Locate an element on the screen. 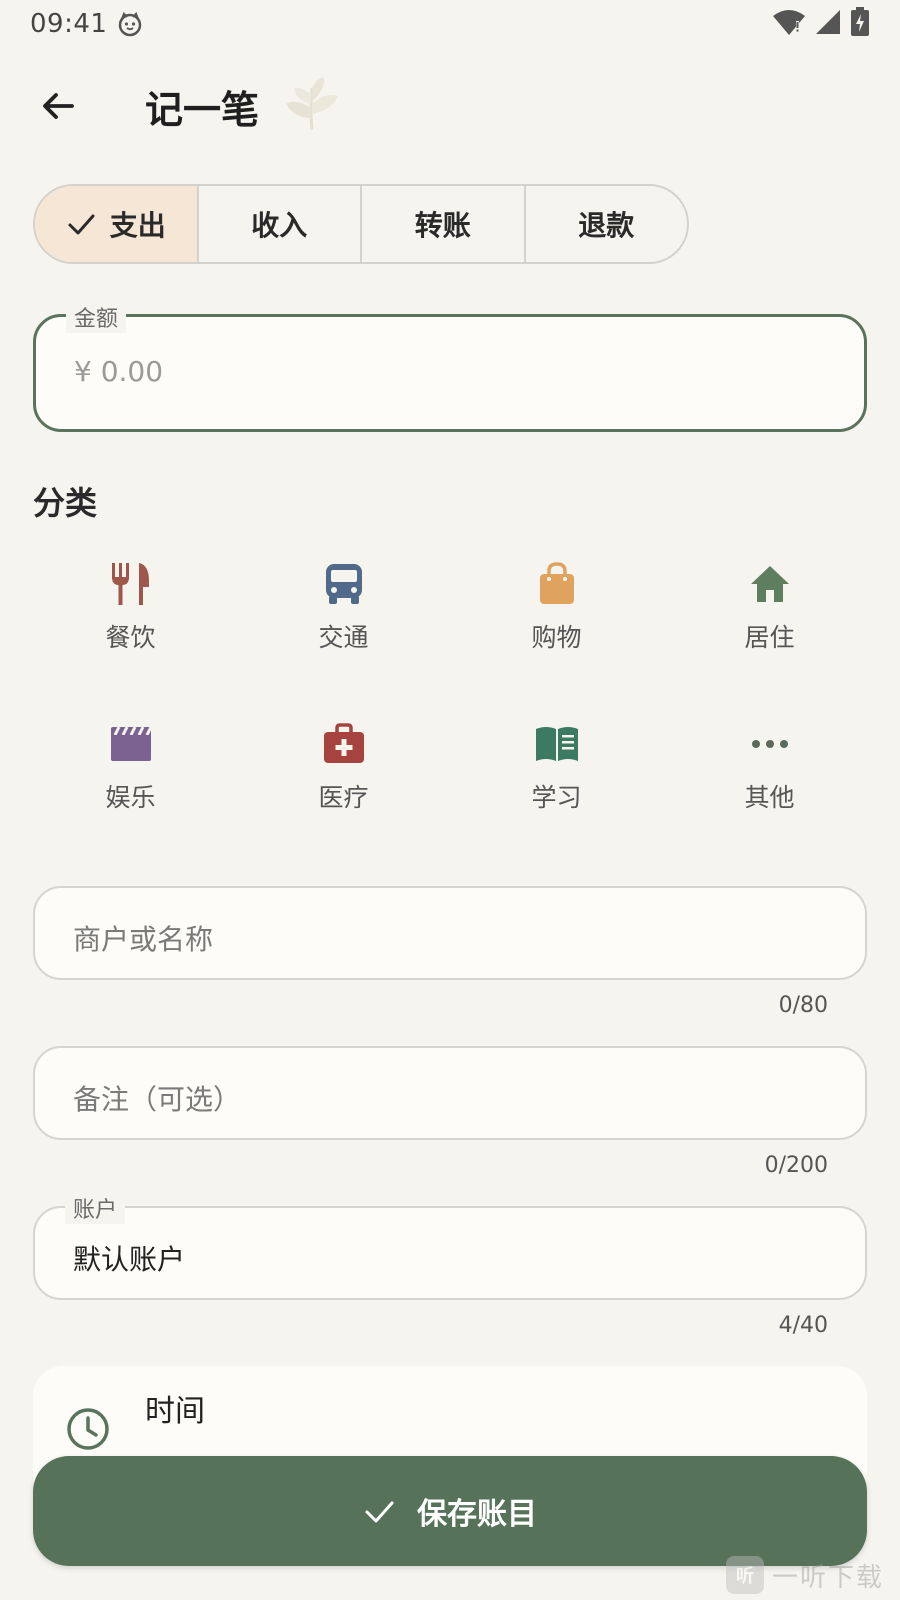 This screenshot has width=900, height=1600. category-transport: 交通 is located at coordinates (343, 610).